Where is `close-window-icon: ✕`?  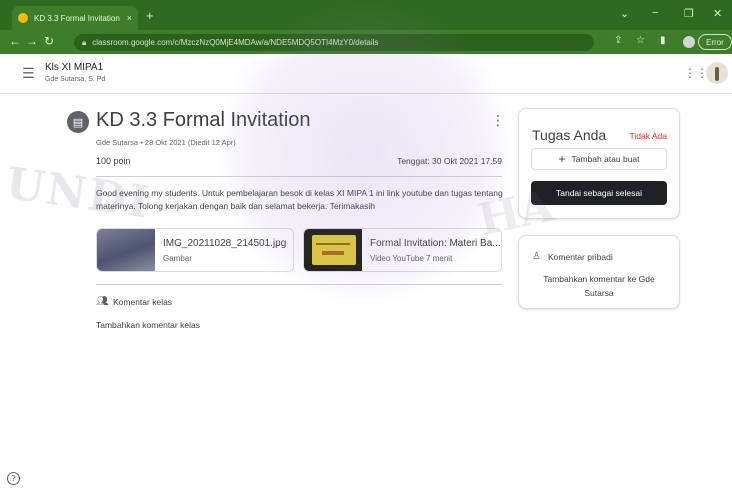
close-window-icon: ✕ is located at coordinates (717, 13).